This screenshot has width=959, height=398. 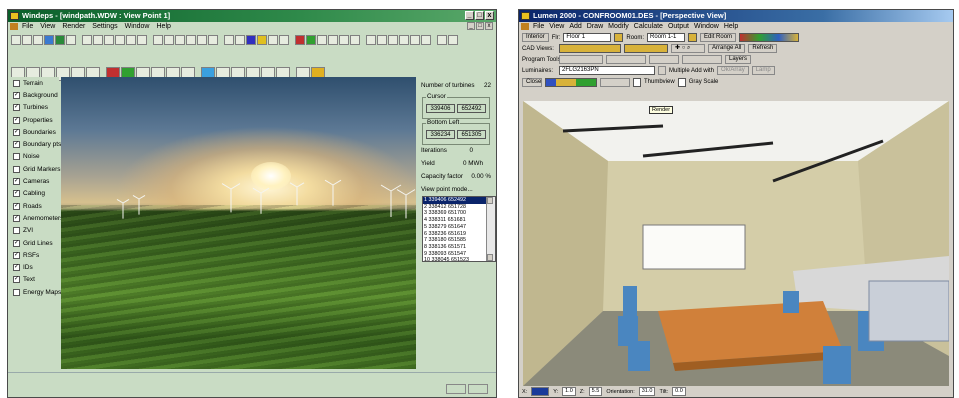 What do you see at coordinates (34, 181) in the screenshot?
I see `layer-toggle: ✓ Cameras` at bounding box center [34, 181].